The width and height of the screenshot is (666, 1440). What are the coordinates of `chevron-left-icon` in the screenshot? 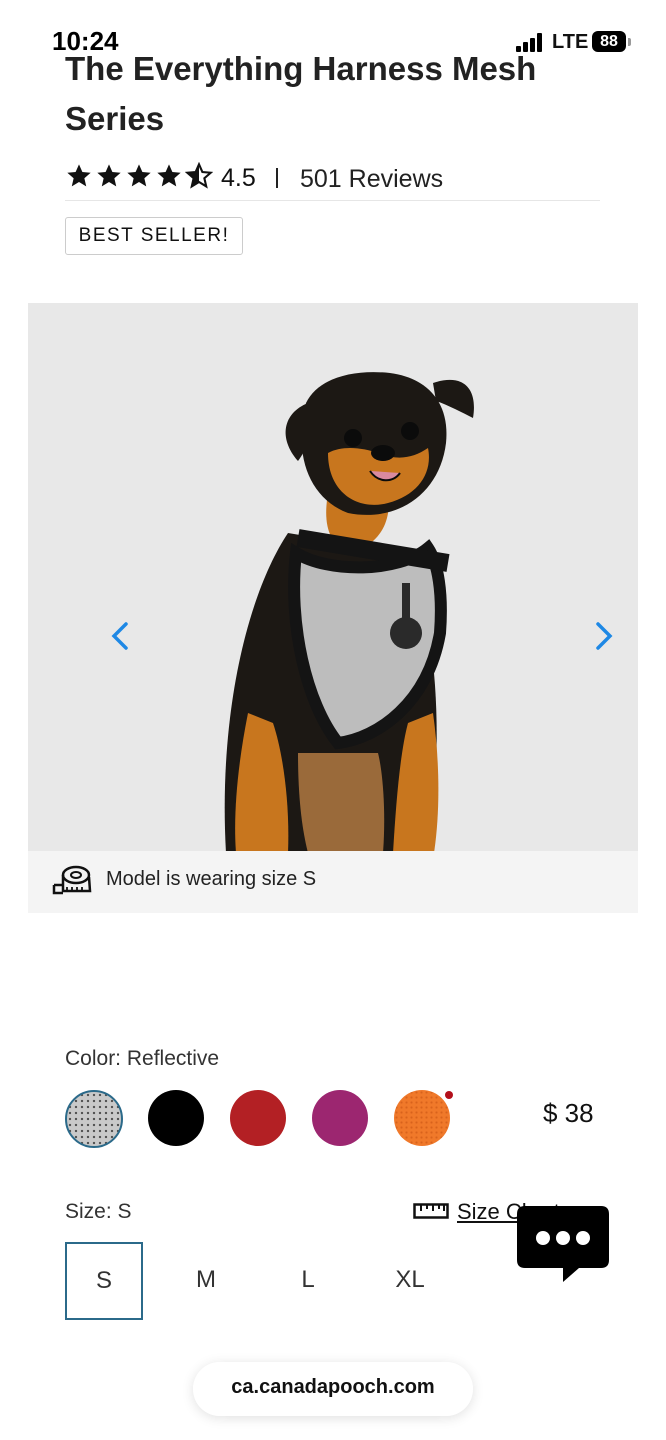 It's located at (121, 636).